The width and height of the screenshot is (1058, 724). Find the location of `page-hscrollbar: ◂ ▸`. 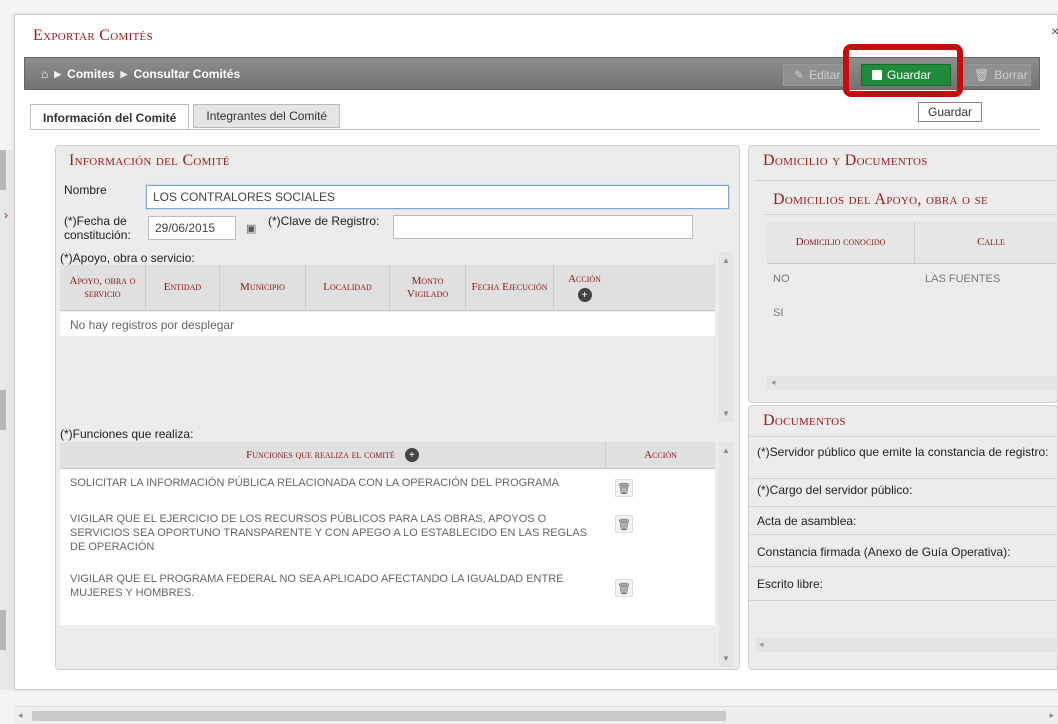

page-hscrollbar: ◂ ▸ is located at coordinates (536, 715).